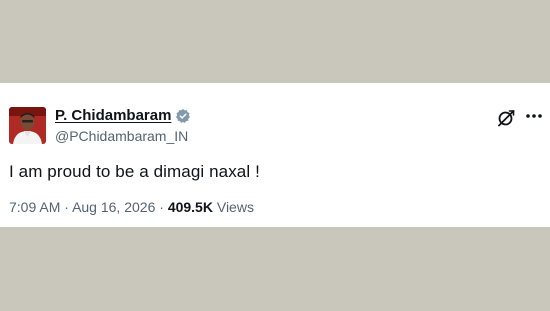 The width and height of the screenshot is (550, 311). What do you see at coordinates (121, 136) in the screenshot?
I see `handle: @PChidambaram_IN` at bounding box center [121, 136].